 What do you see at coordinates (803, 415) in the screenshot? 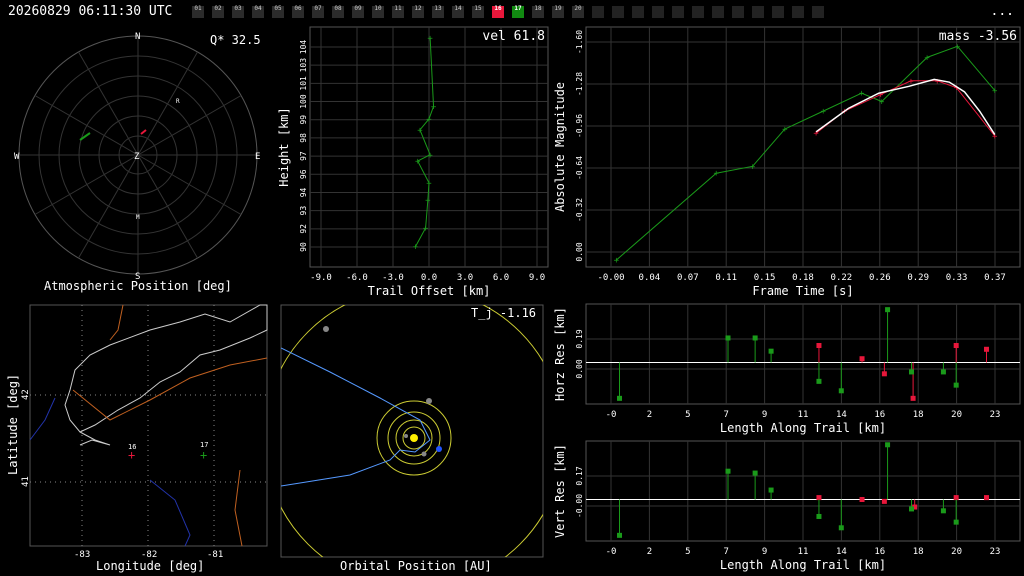
I see `horz_res-xtick: 11` at bounding box center [803, 415].